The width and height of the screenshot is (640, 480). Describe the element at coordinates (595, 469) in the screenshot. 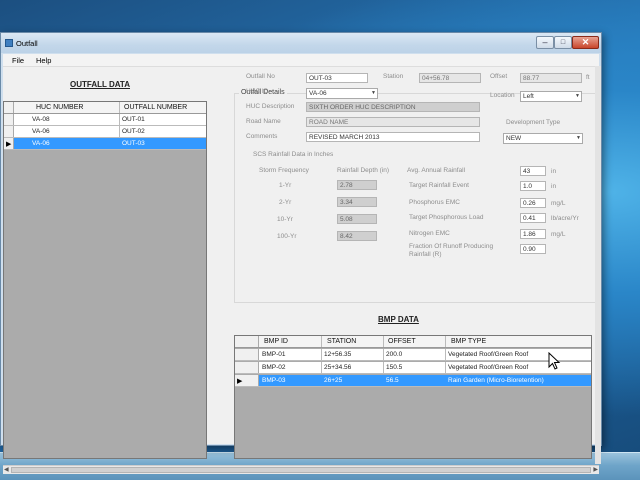

I see `scroll-right-icon: ▶` at that location.